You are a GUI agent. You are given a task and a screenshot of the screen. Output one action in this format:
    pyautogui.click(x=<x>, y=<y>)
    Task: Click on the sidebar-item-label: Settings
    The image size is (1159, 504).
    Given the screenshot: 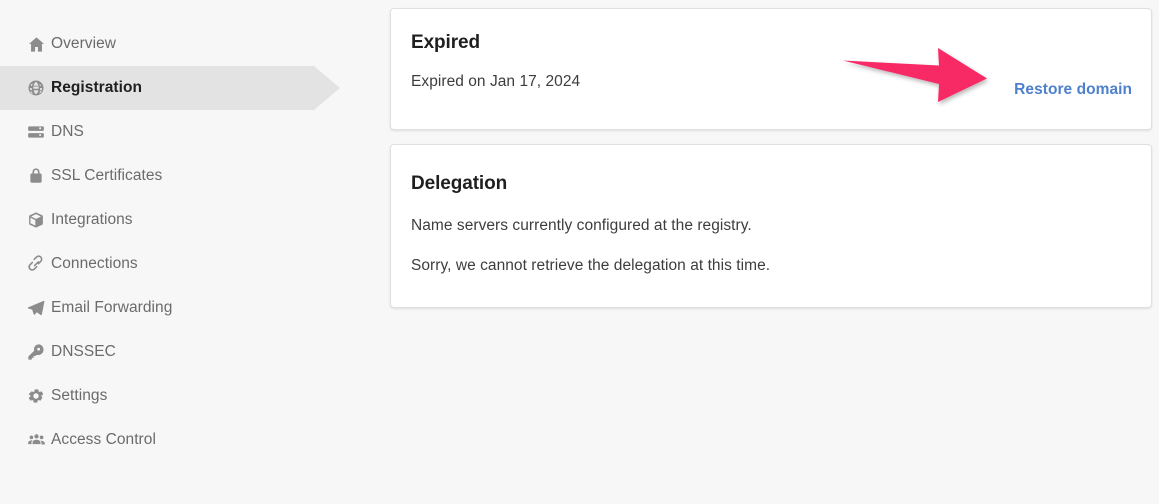 What is the action you would take?
    pyautogui.click(x=79, y=396)
    